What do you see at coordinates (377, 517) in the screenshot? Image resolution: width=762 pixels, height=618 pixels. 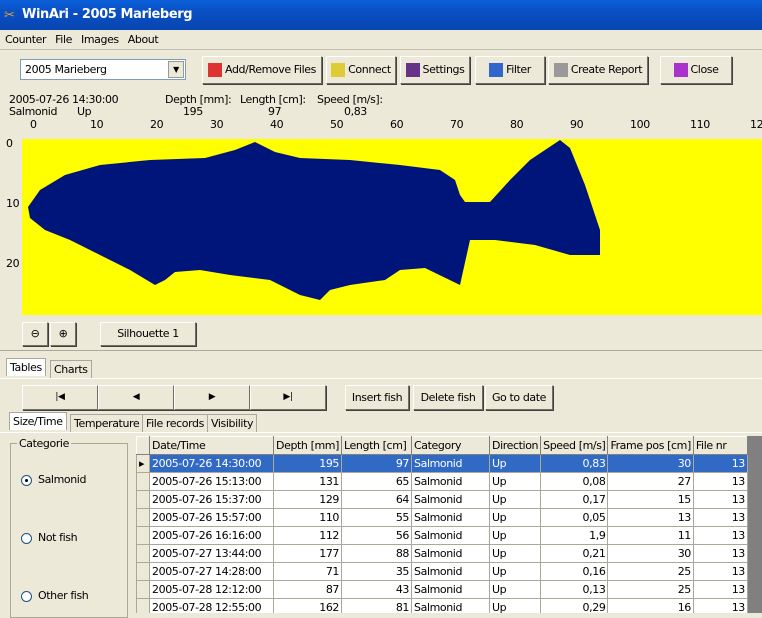 I see `table-cell: 55` at bounding box center [377, 517].